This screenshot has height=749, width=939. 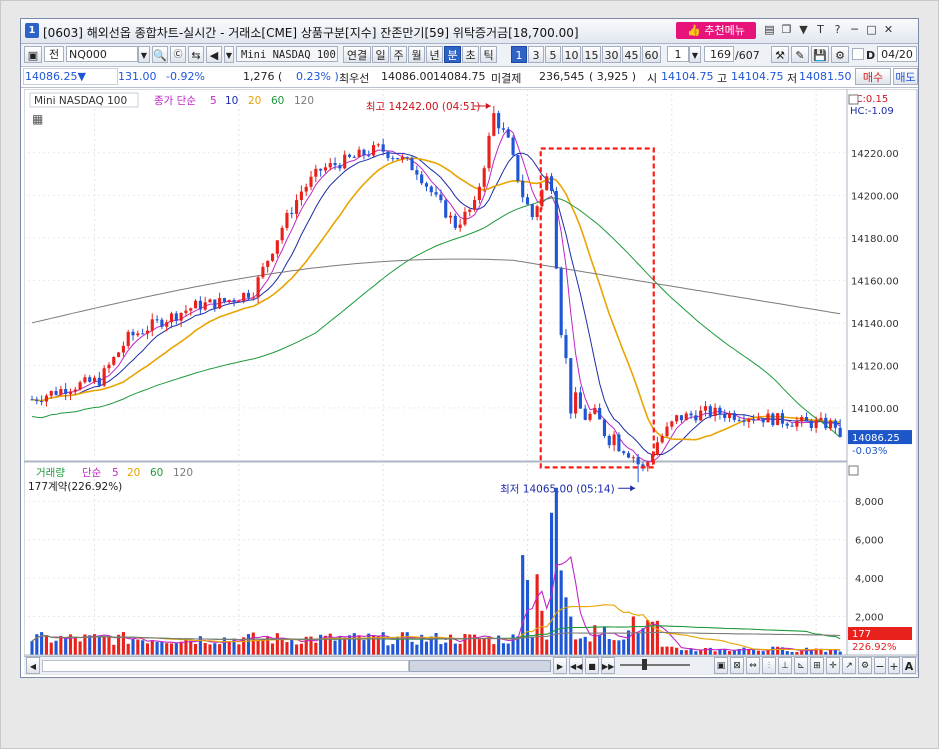 I want to click on fit-icon: ⇔, so click(x=753, y=665).